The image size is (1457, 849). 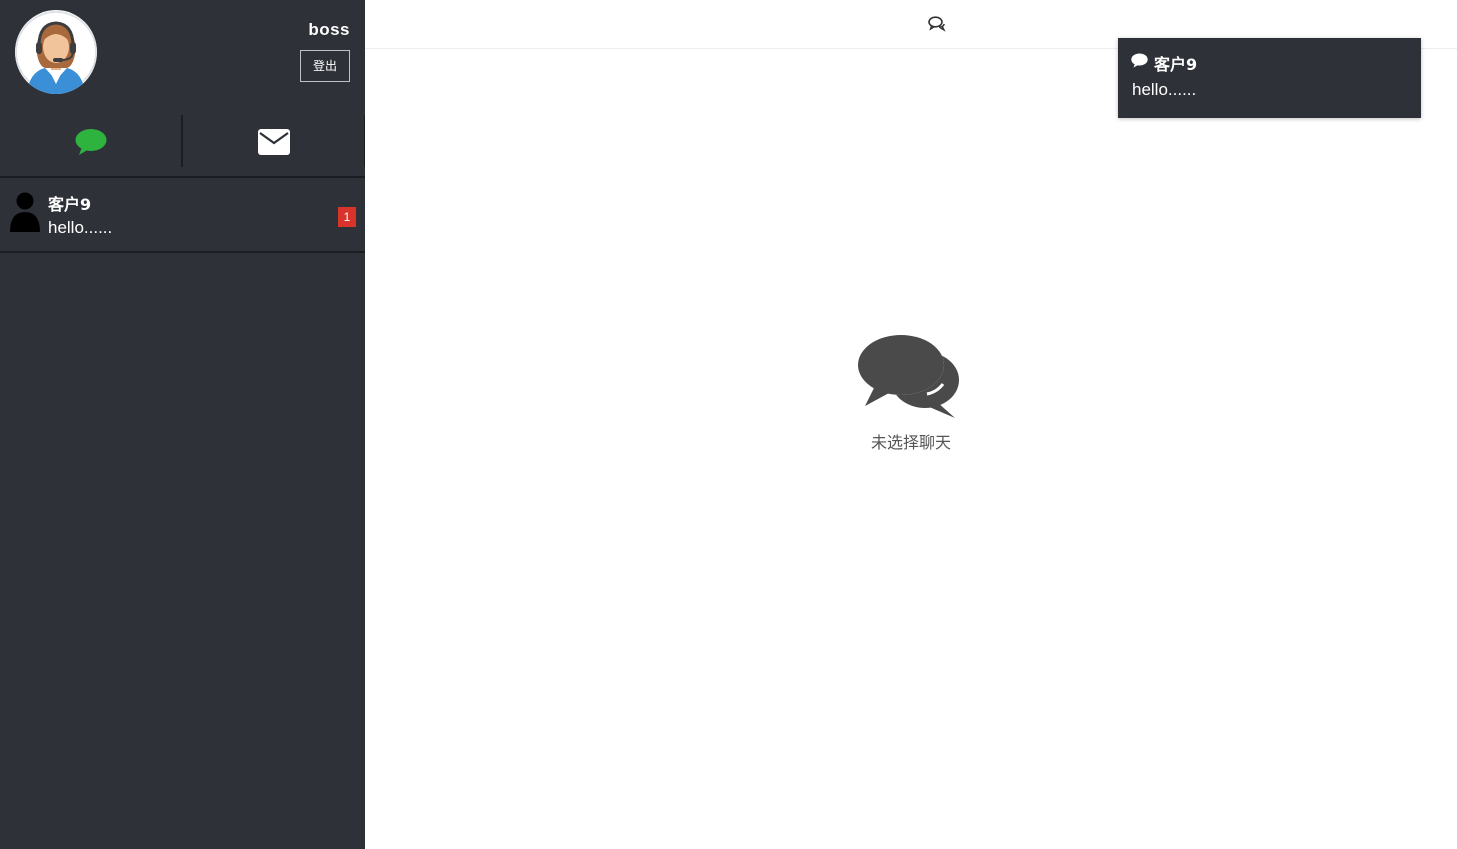 What do you see at coordinates (325, 66) in the screenshot?
I see `logout-button: 登出` at bounding box center [325, 66].